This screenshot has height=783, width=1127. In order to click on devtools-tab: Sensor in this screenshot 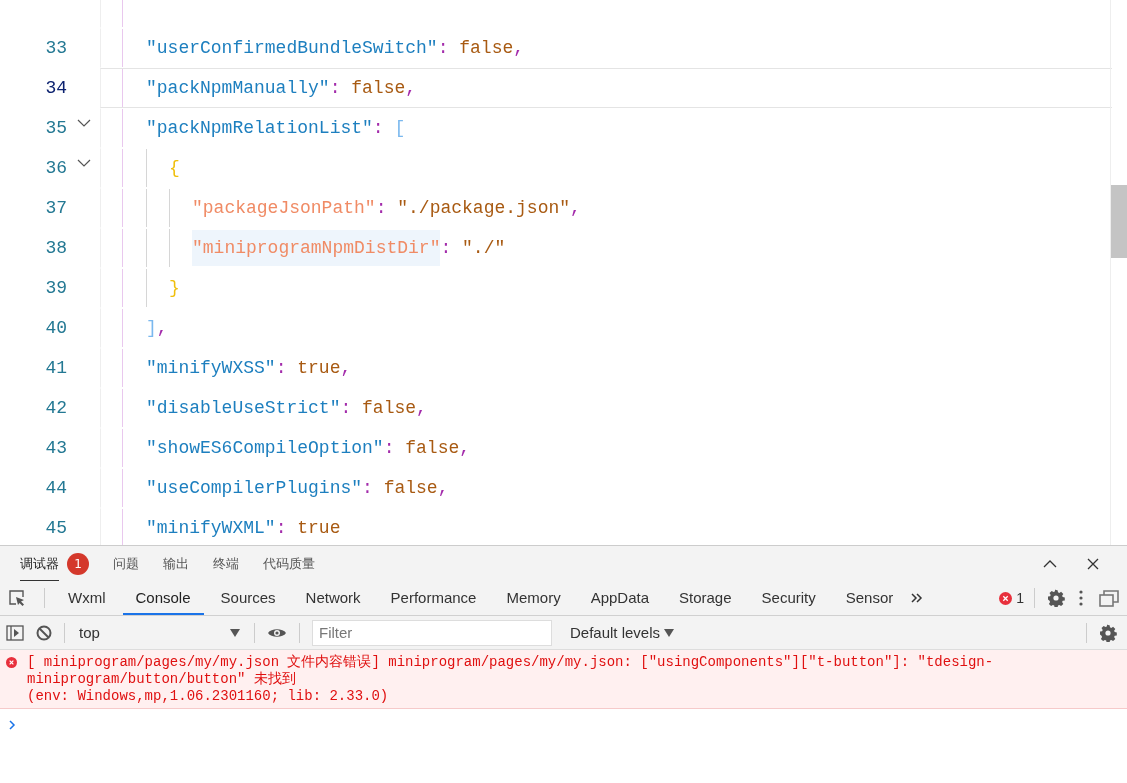, I will do `click(869, 598)`.